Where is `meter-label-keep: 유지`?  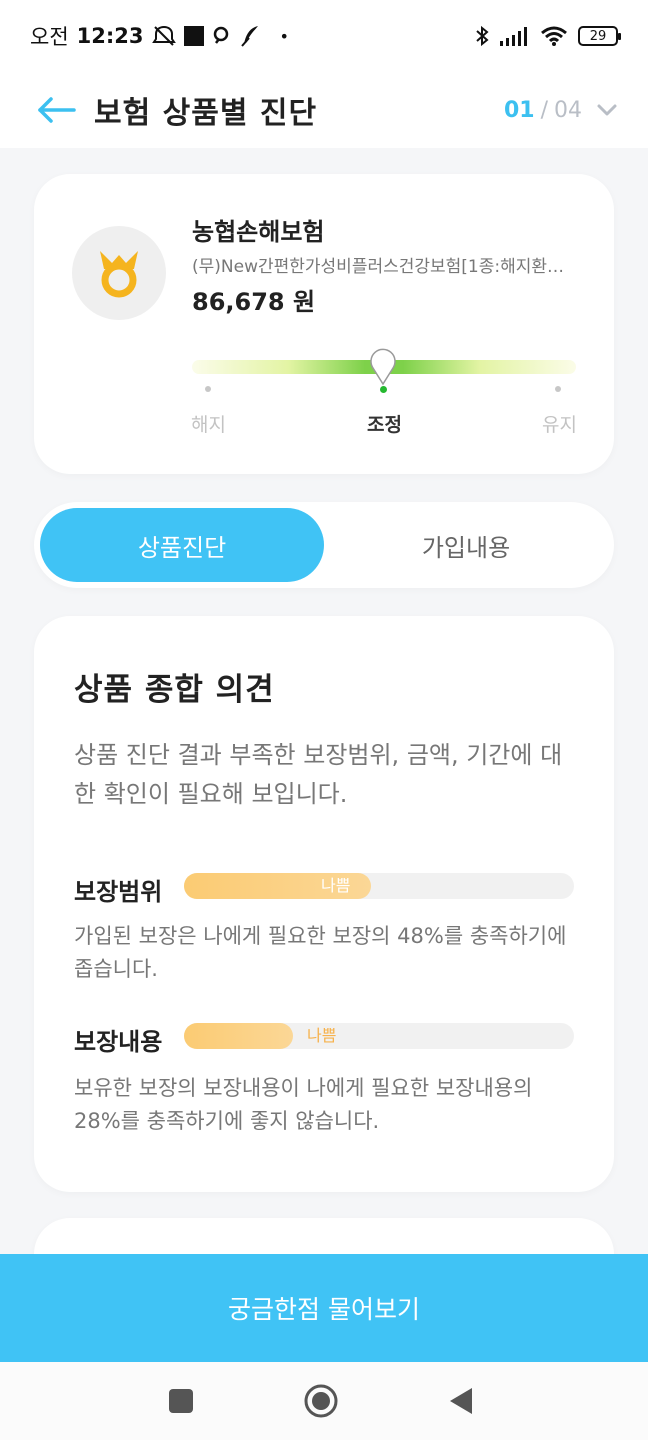
meter-label-keep: 유지 is located at coordinates (559, 425).